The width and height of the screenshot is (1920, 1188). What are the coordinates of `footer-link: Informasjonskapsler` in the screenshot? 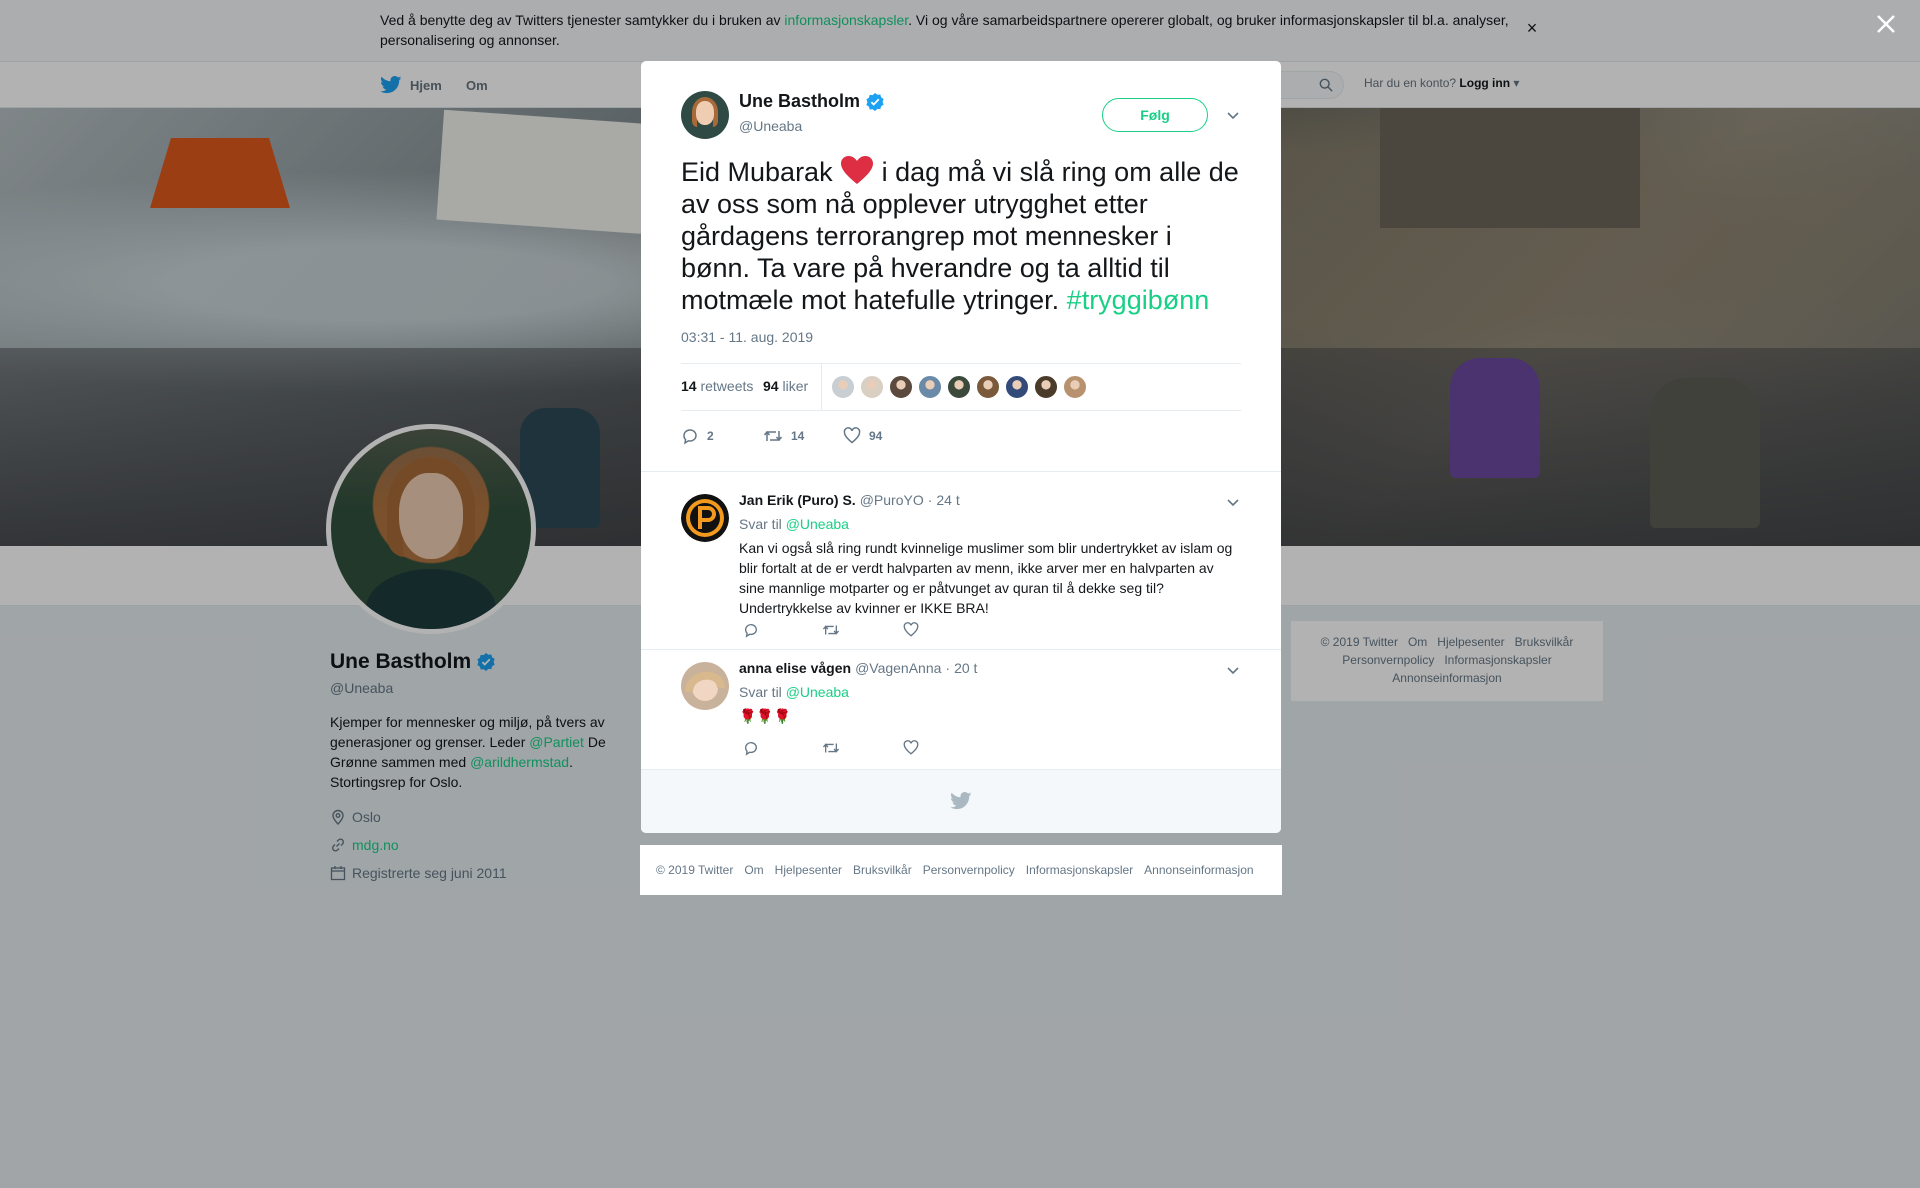 It's located at (1079, 870).